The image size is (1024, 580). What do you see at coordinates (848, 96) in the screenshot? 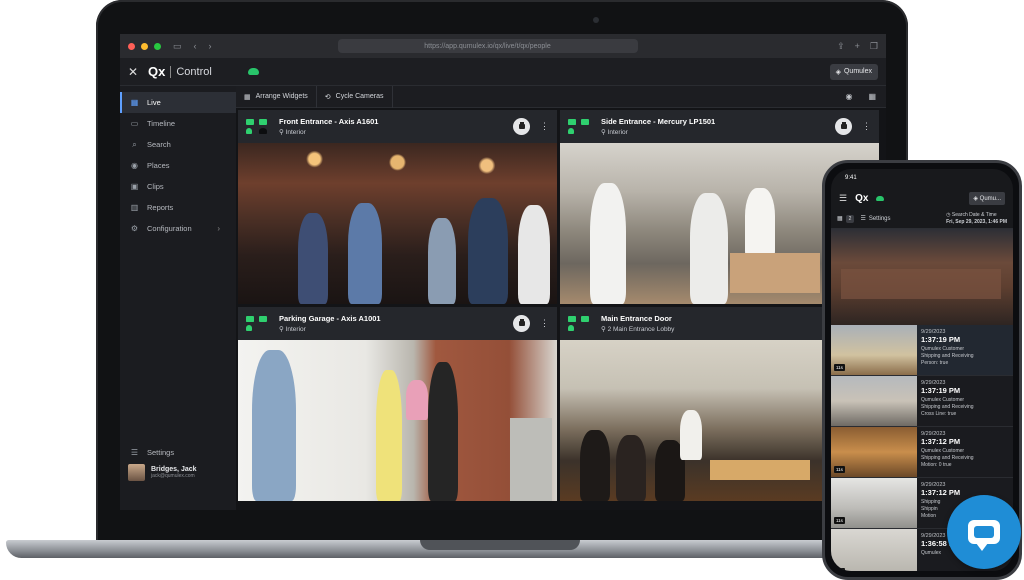
I see `eye-icon: ◉` at bounding box center [848, 96].